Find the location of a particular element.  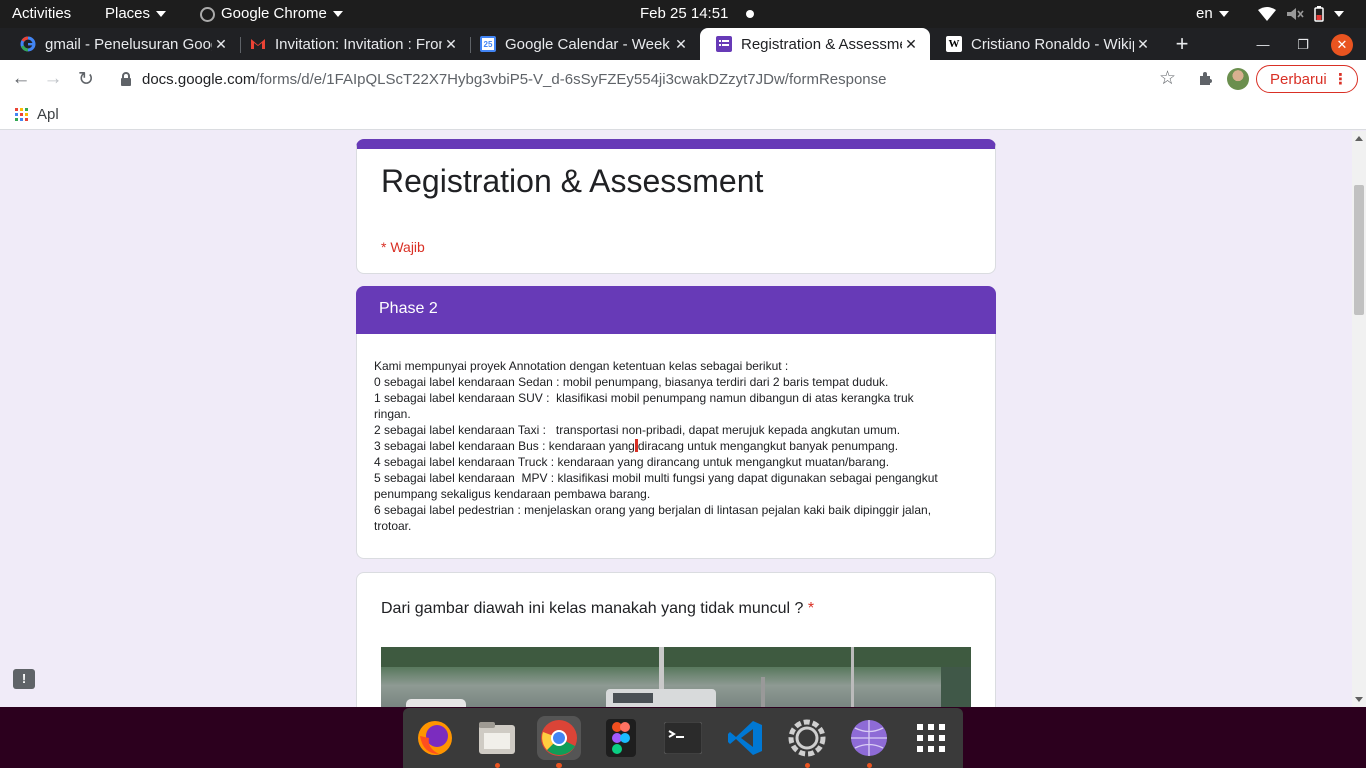

tab-title: Google Calendar - Week is located at coordinates (587, 44).